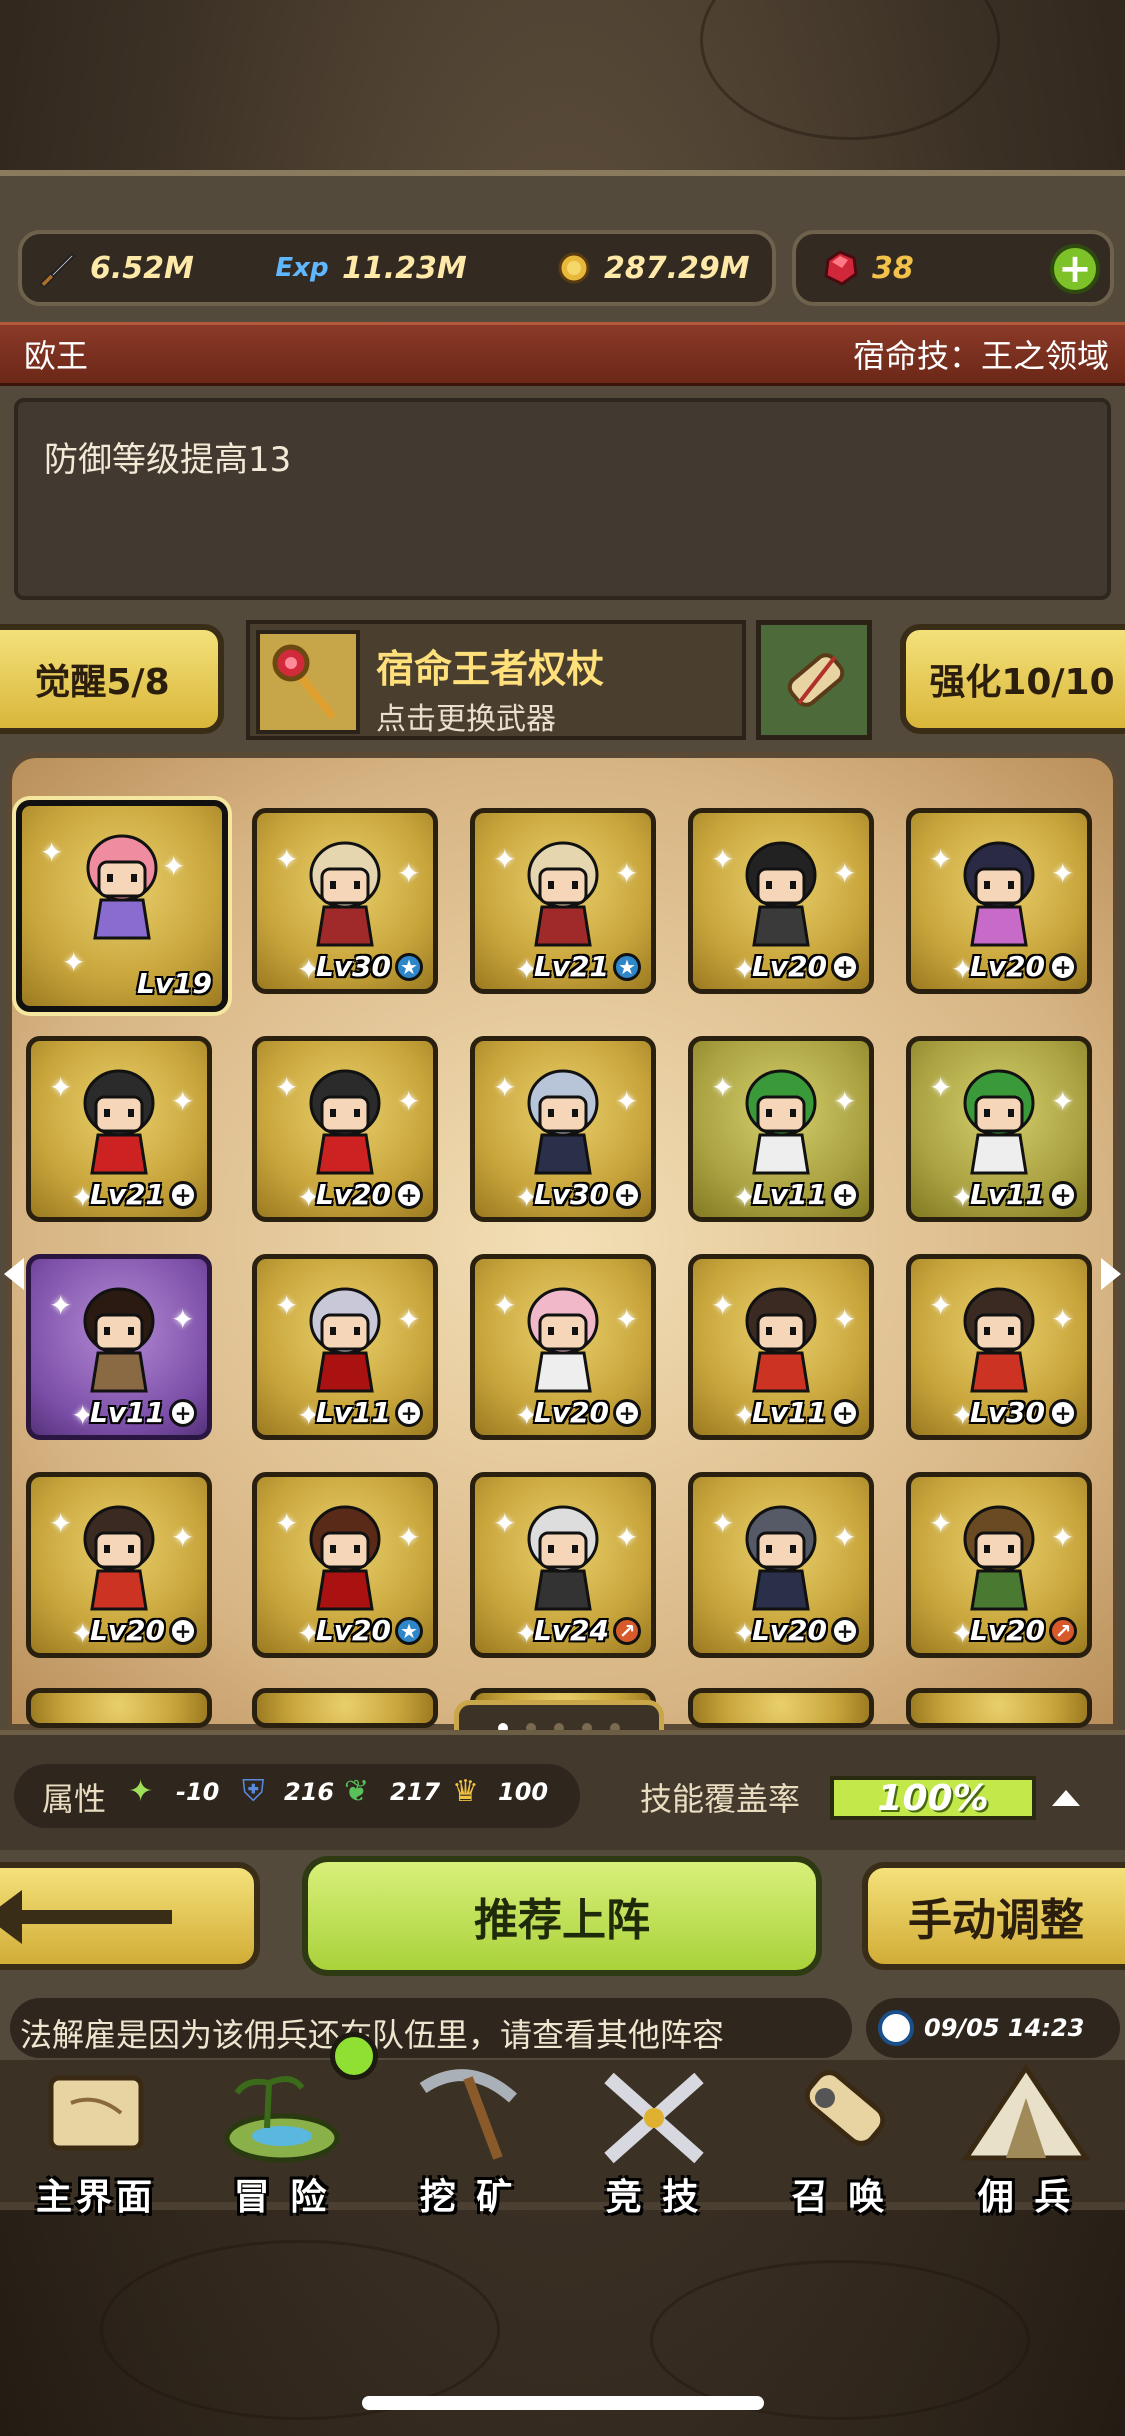  Describe the element at coordinates (1026, 2197) in the screenshot. I see `nav-label: 佣 兵` at that location.